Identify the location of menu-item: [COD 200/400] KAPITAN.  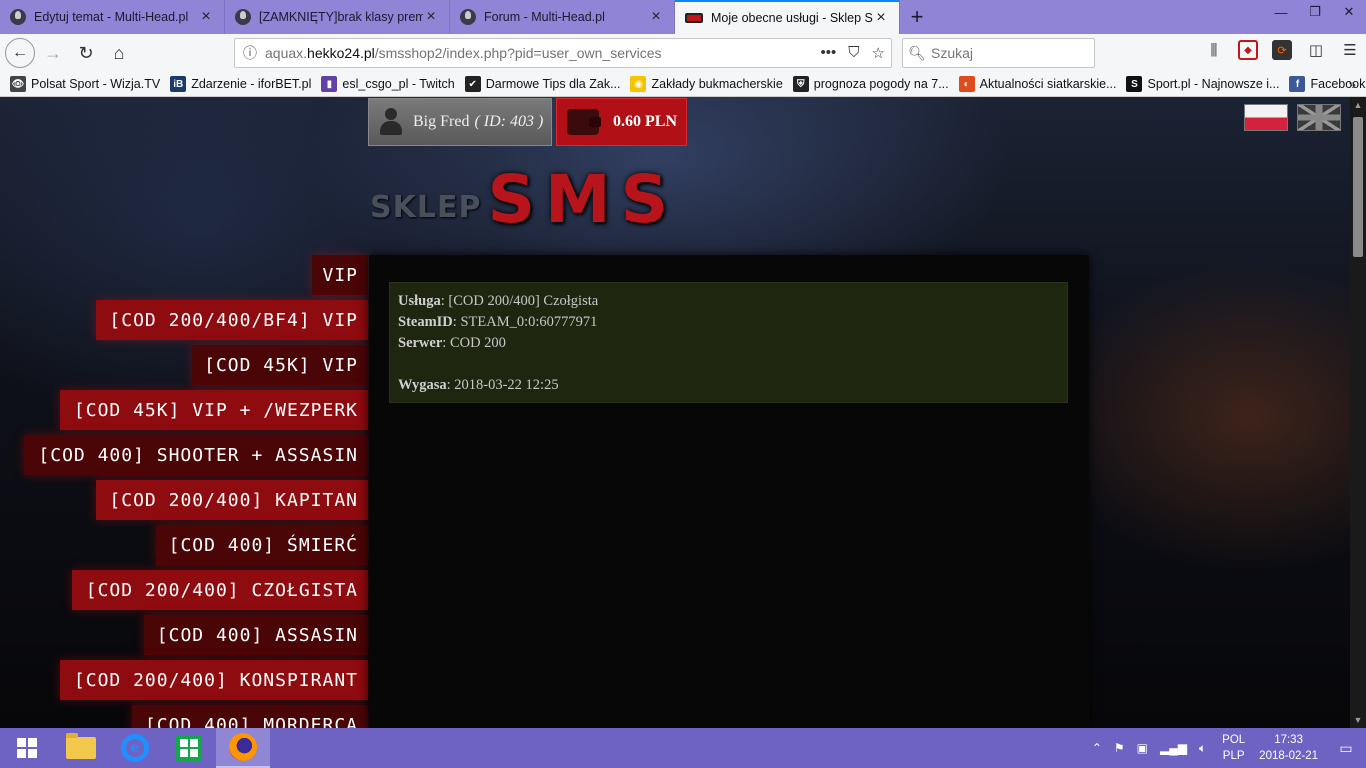
(232, 500).